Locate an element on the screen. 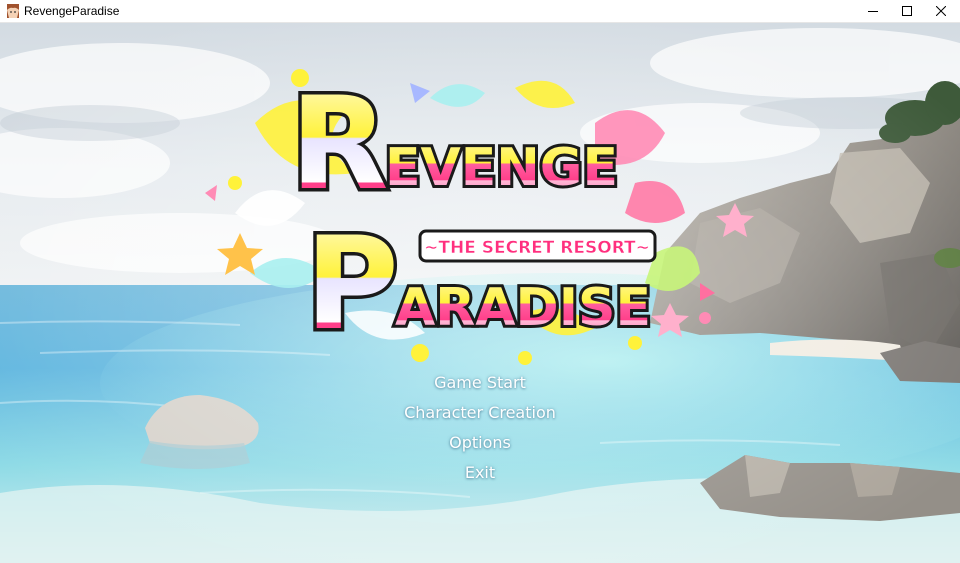  logo-line1-rest: EVENGE is located at coordinates (501, 168).